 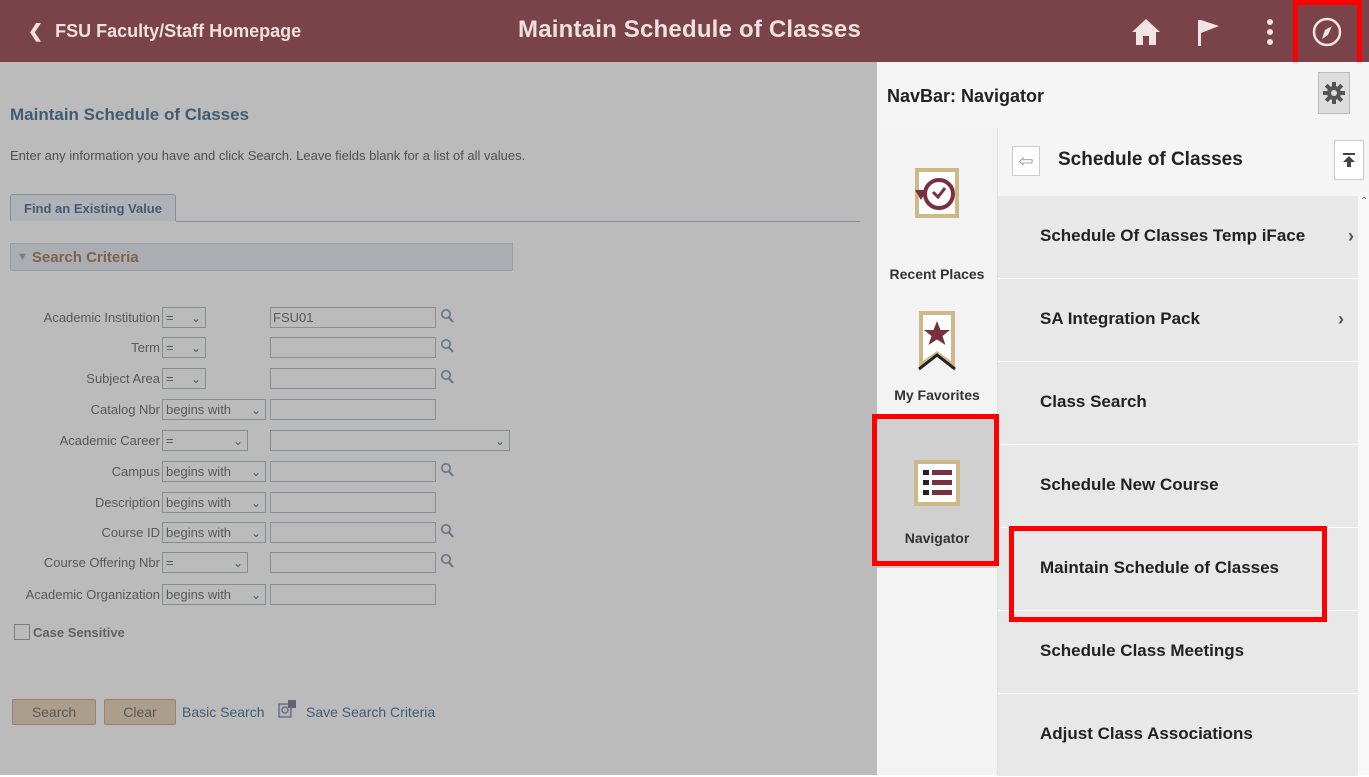 I want to click on case-sensitive-option: Case Sensitive, so click(x=69, y=632).